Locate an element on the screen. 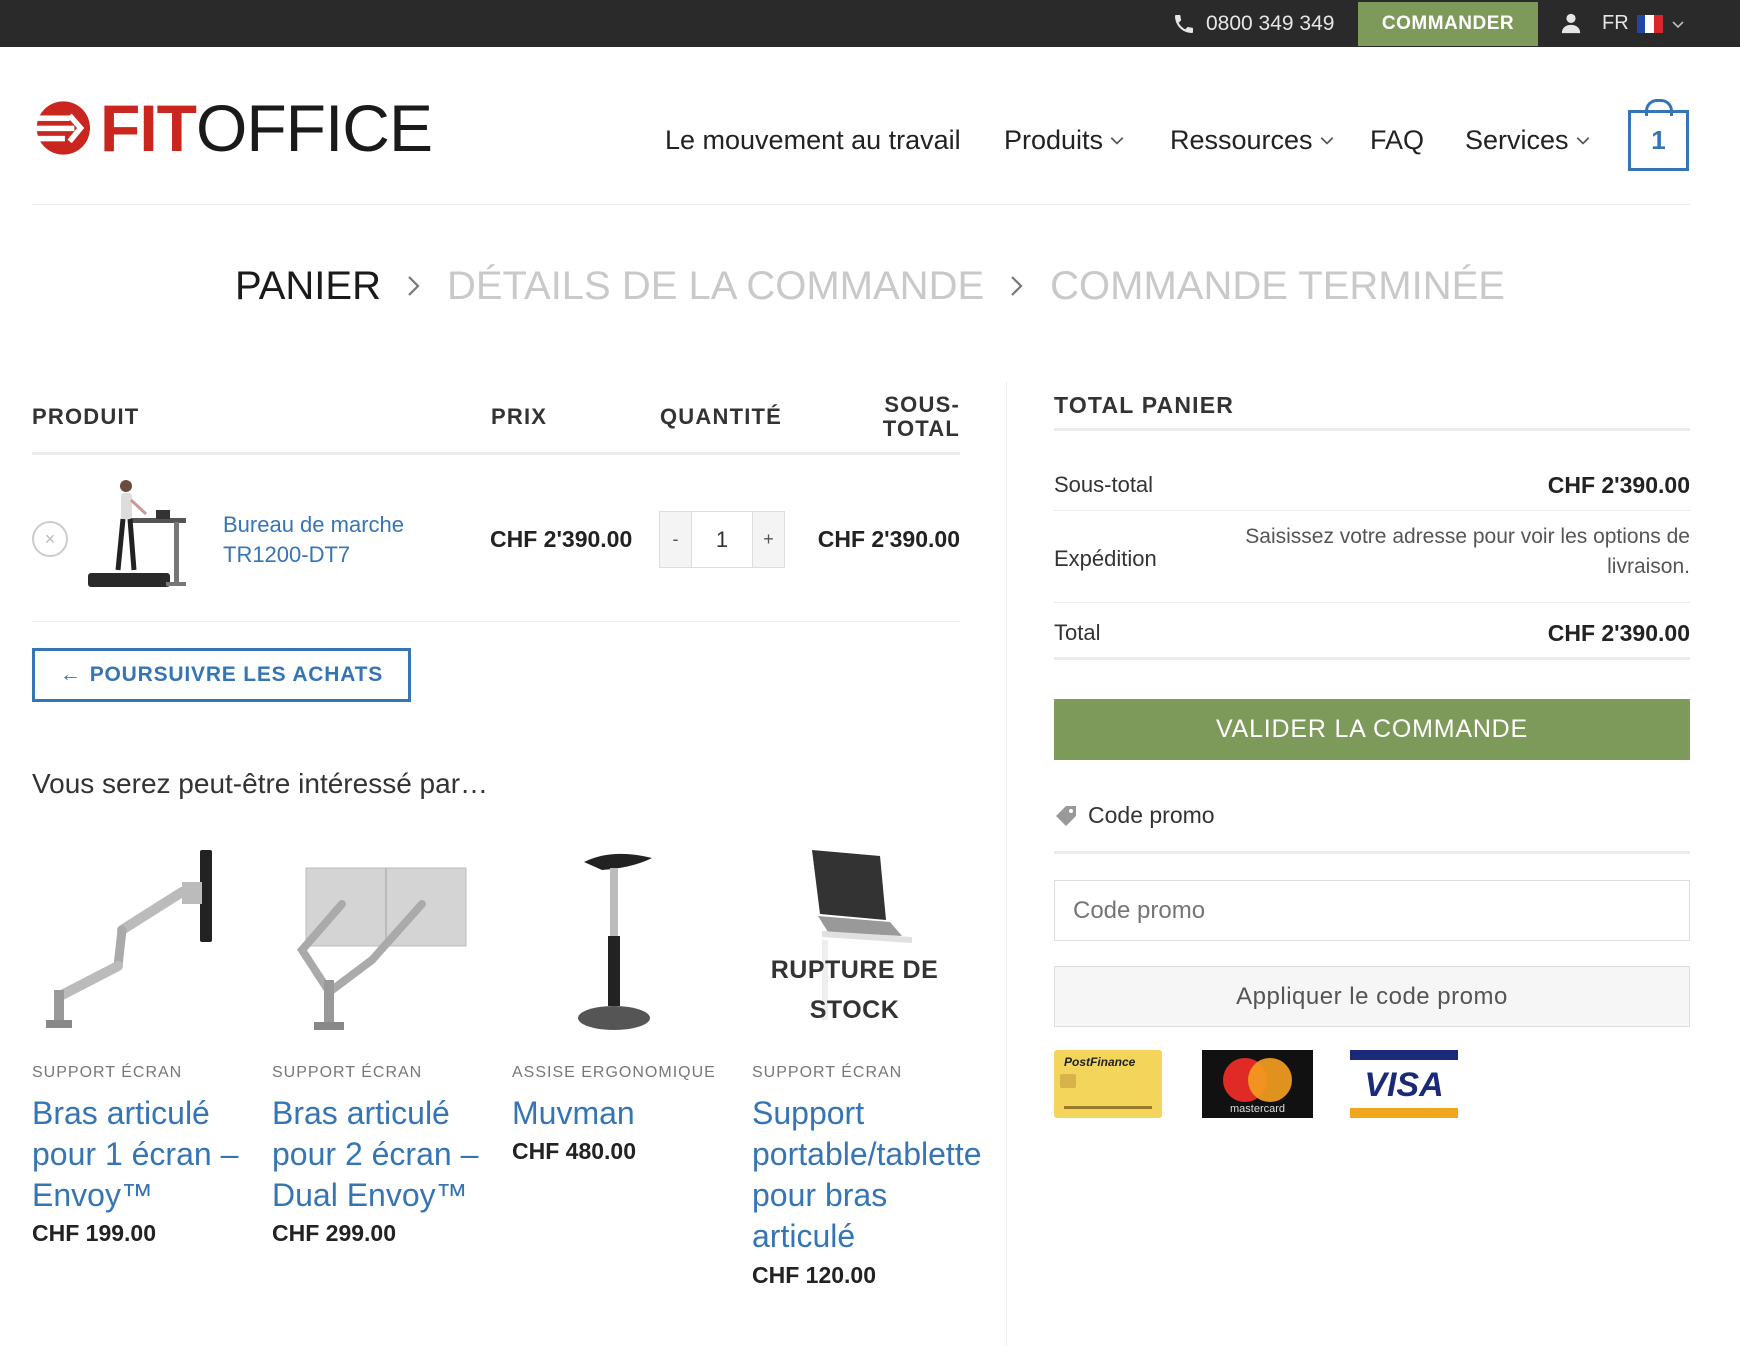 Image resolution: width=1740 pixels, height=1346 pixels. france-flag-icon is located at coordinates (1649, 23).